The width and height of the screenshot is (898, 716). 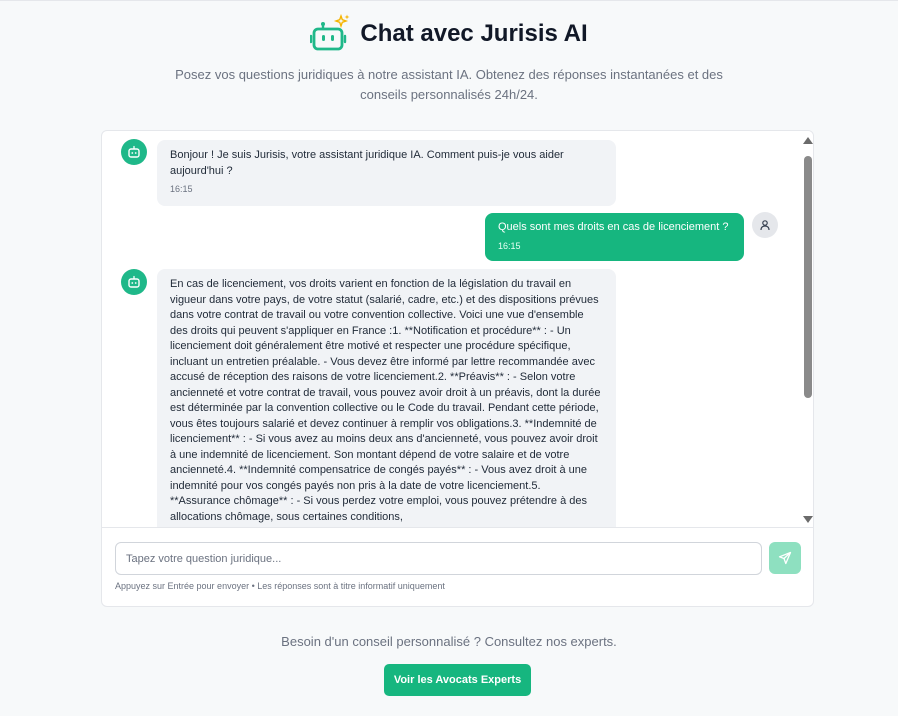 I want to click on robot-sparkle-icon, so click(x=330, y=33).